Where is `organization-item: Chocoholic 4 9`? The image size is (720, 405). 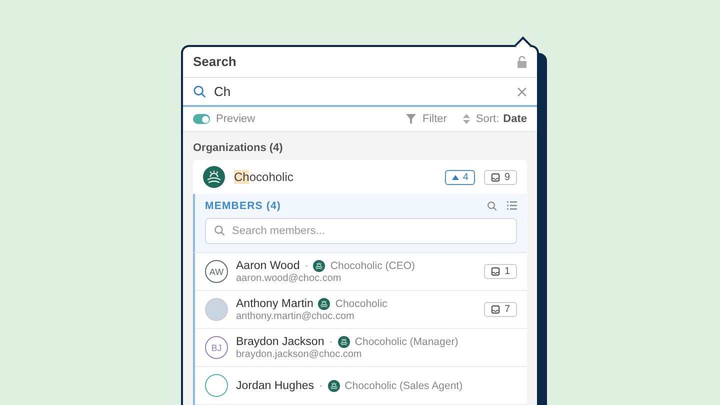 organization-item: Chocoholic 4 9 is located at coordinates (360, 177).